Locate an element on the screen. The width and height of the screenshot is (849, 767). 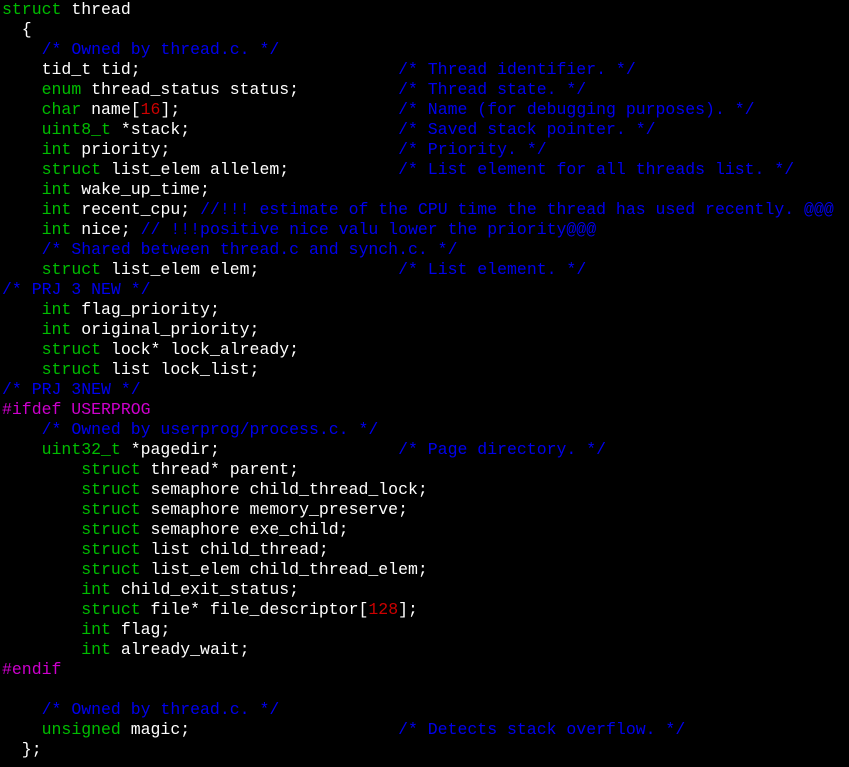
code-line: { is located at coordinates (424, 30).